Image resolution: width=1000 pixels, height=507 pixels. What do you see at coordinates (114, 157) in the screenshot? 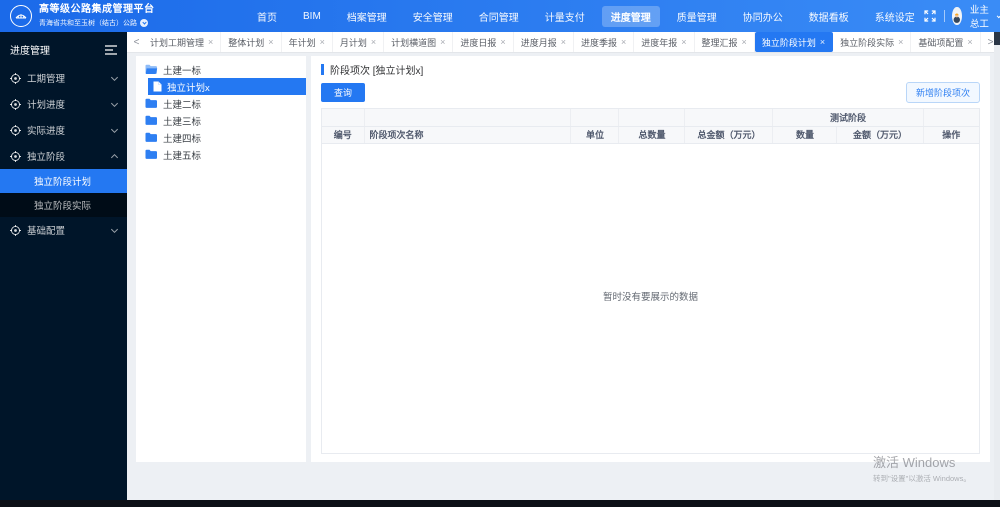
I see `chevron-up-icon` at bounding box center [114, 157].